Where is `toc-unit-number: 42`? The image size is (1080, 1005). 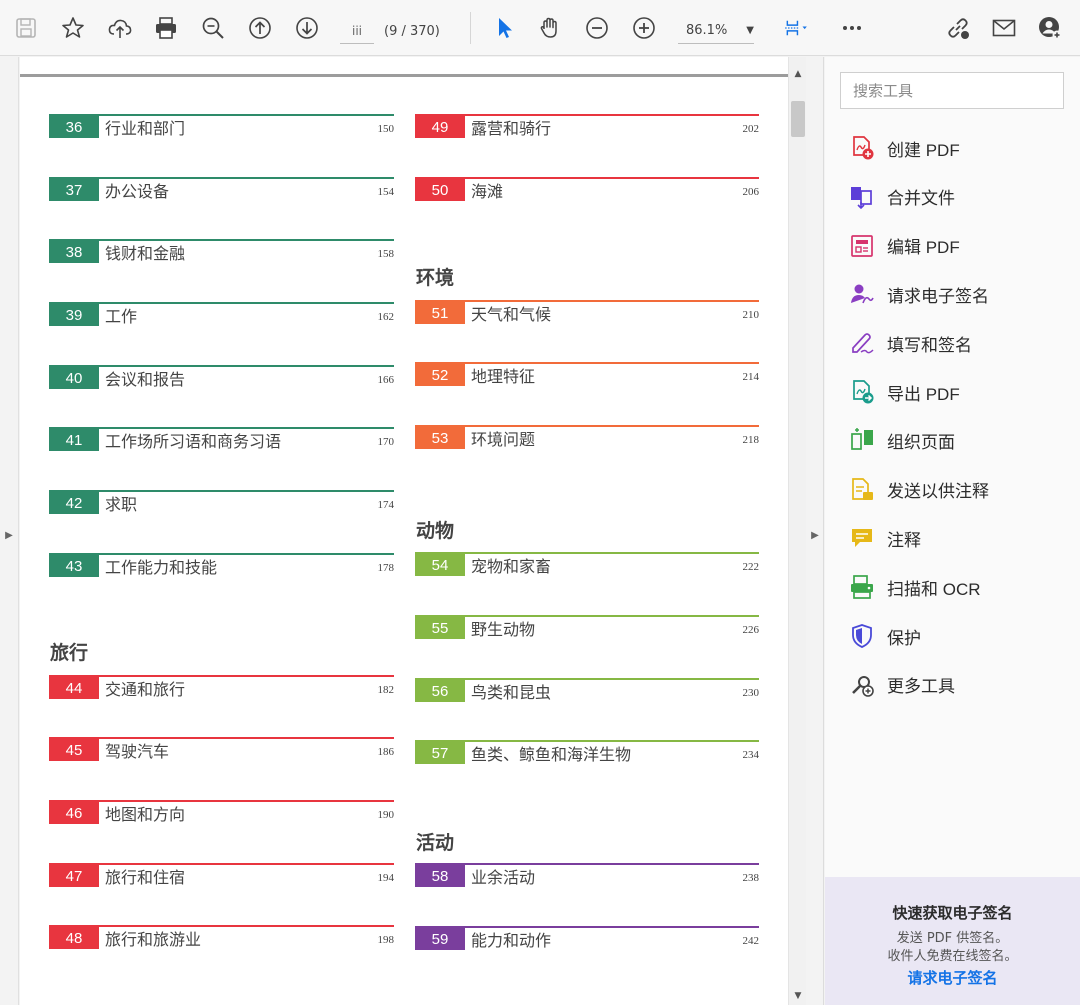 toc-unit-number: 42 is located at coordinates (74, 503).